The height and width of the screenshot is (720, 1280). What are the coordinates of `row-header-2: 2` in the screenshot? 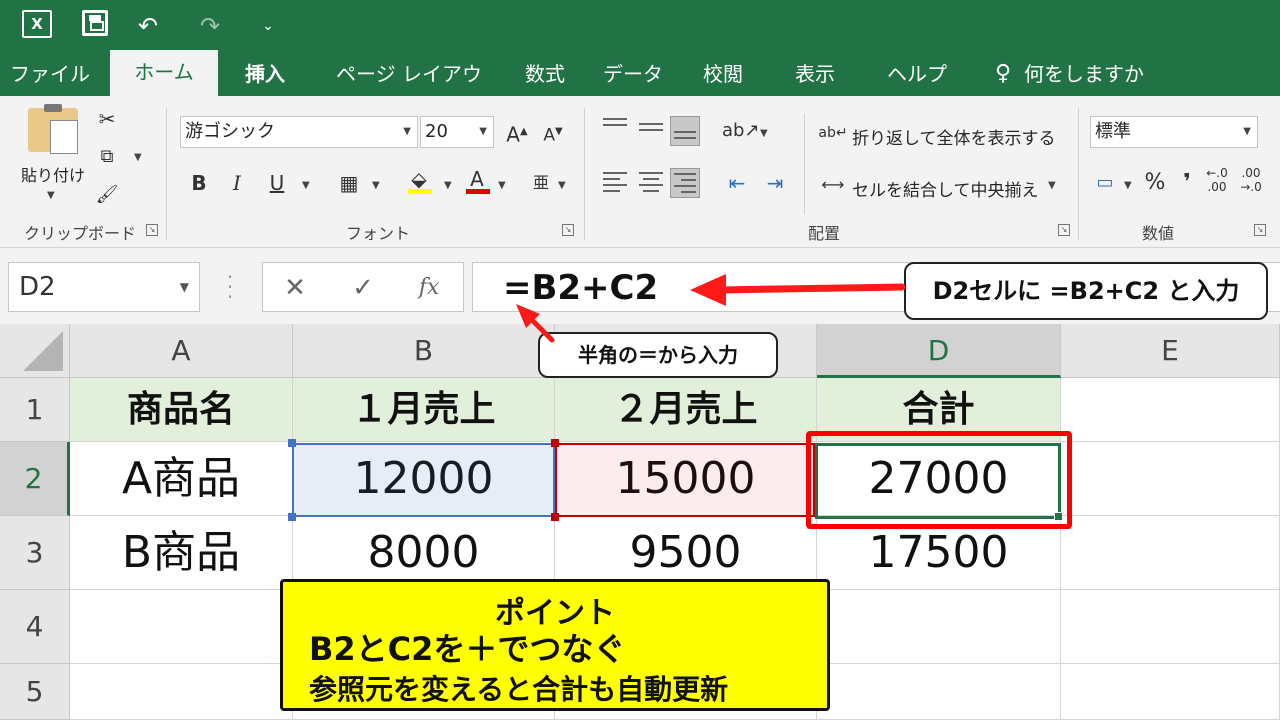 It's located at (35, 479).